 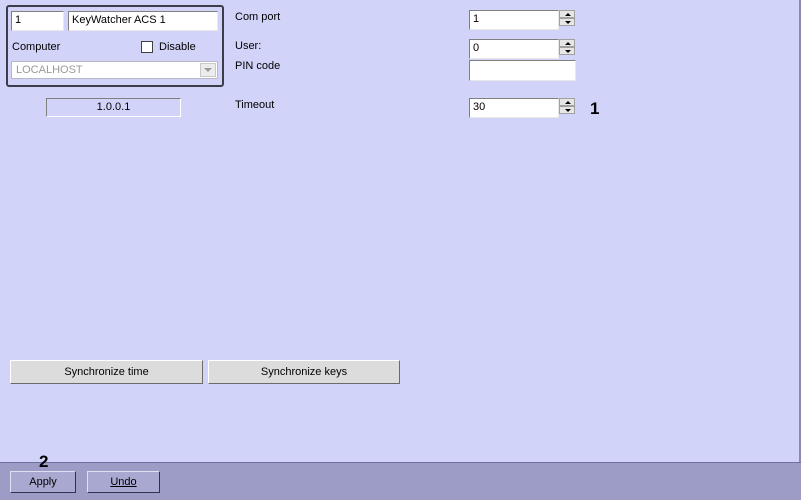 What do you see at coordinates (304, 372) in the screenshot?
I see `synchronize-keys-button: Synchronize keys` at bounding box center [304, 372].